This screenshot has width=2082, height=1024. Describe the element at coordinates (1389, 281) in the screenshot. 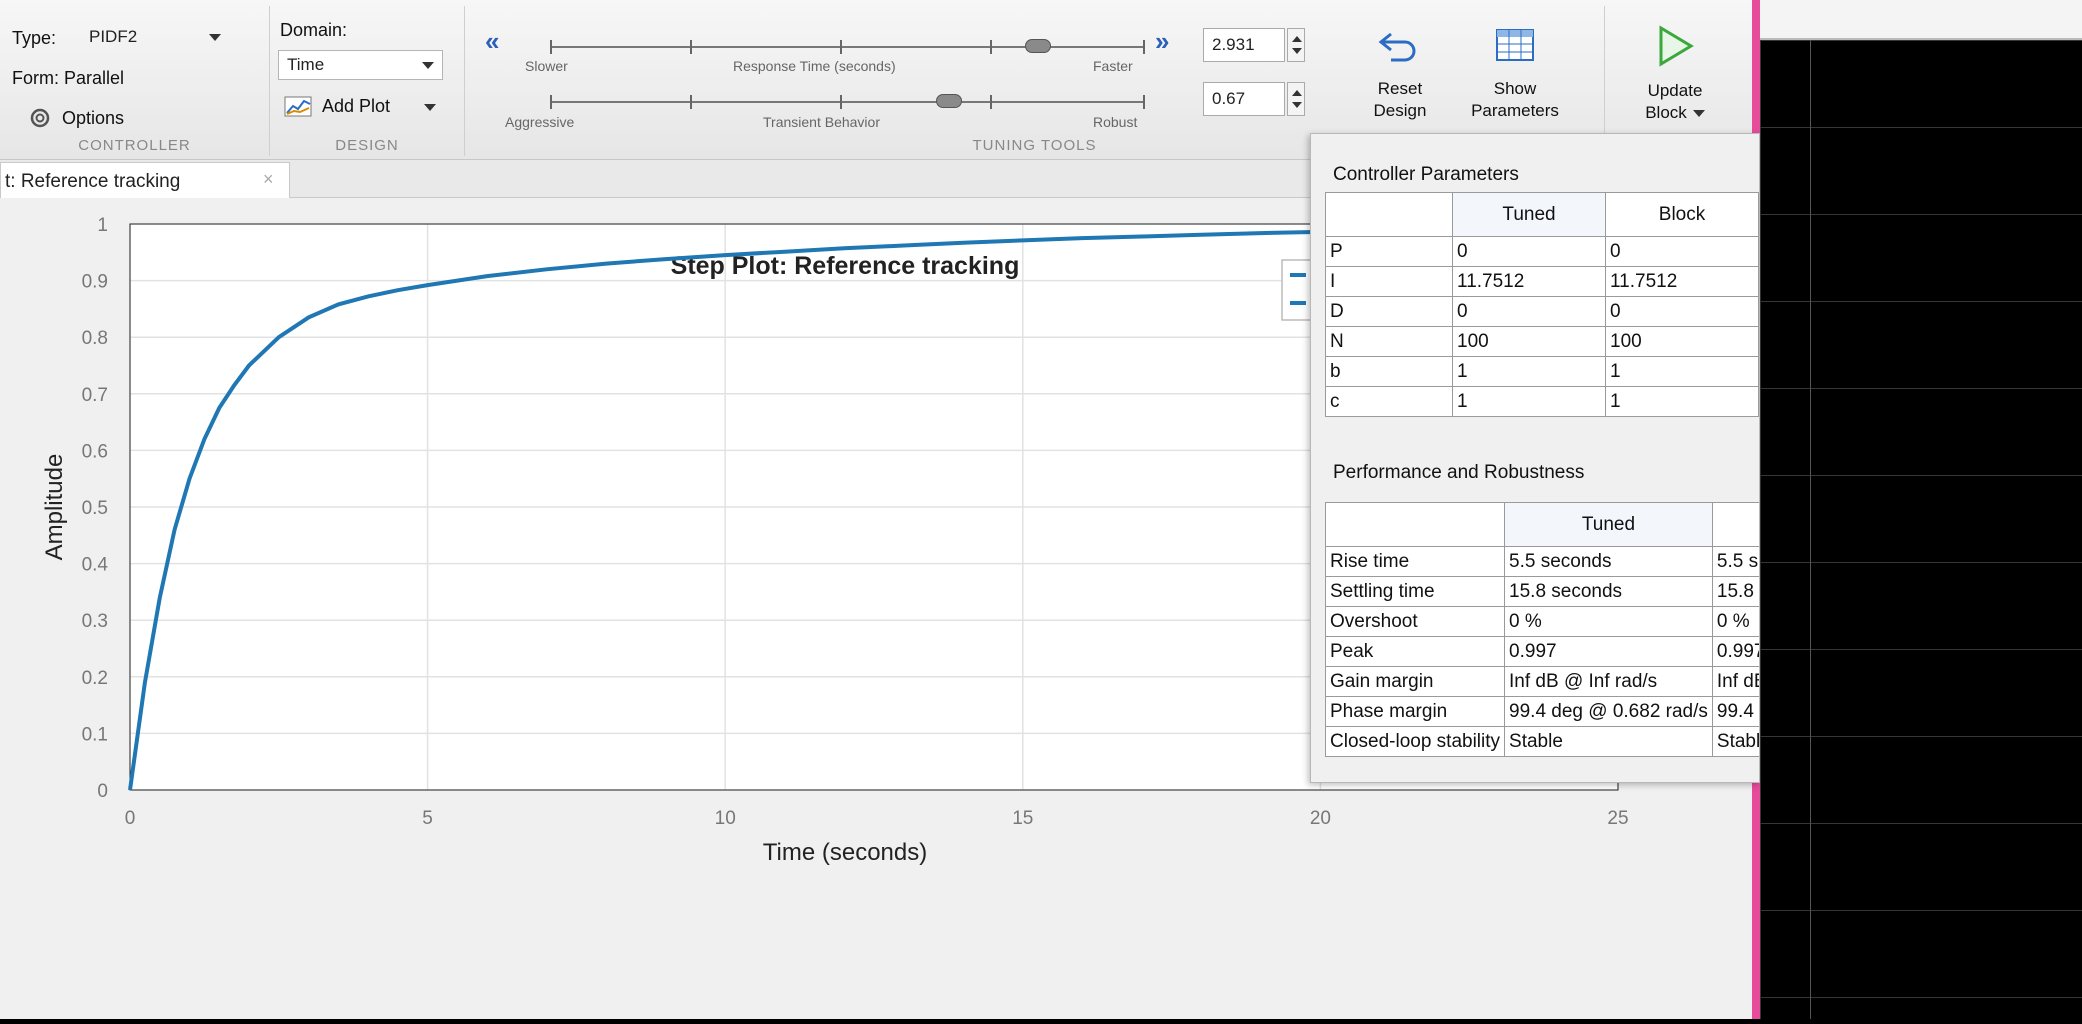

I see `row-label: I` at that location.